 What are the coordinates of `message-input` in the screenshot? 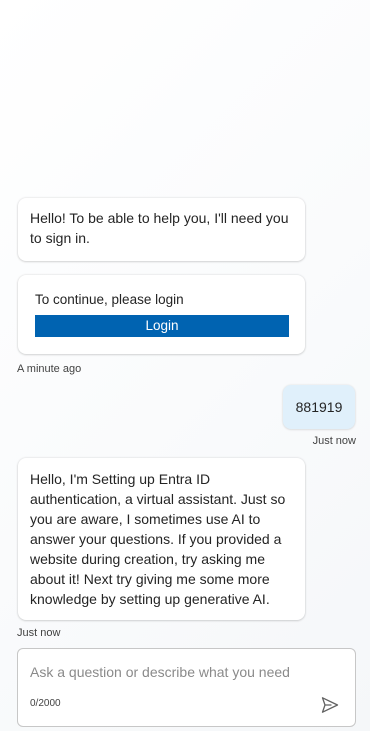 It's located at (186, 672).